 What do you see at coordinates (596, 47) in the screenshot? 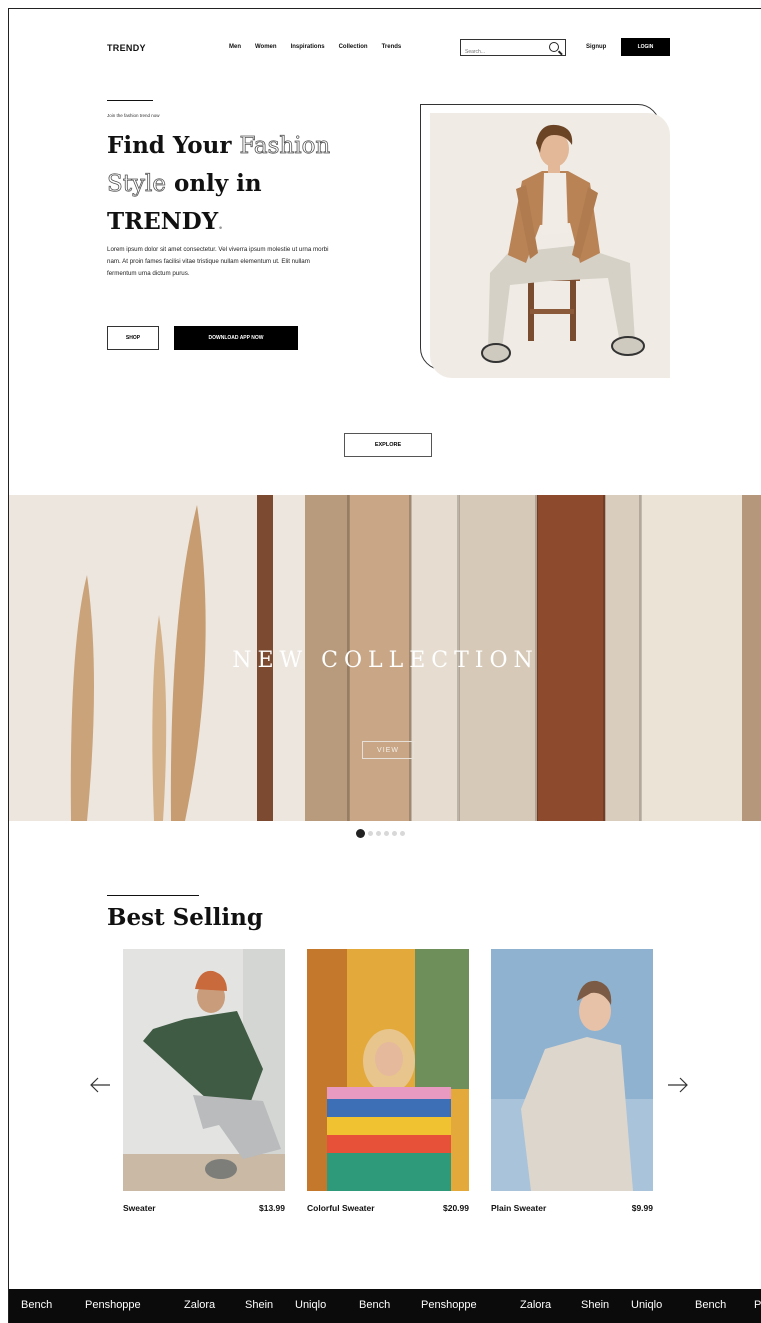
I see `signup-link: Signup` at bounding box center [596, 47].